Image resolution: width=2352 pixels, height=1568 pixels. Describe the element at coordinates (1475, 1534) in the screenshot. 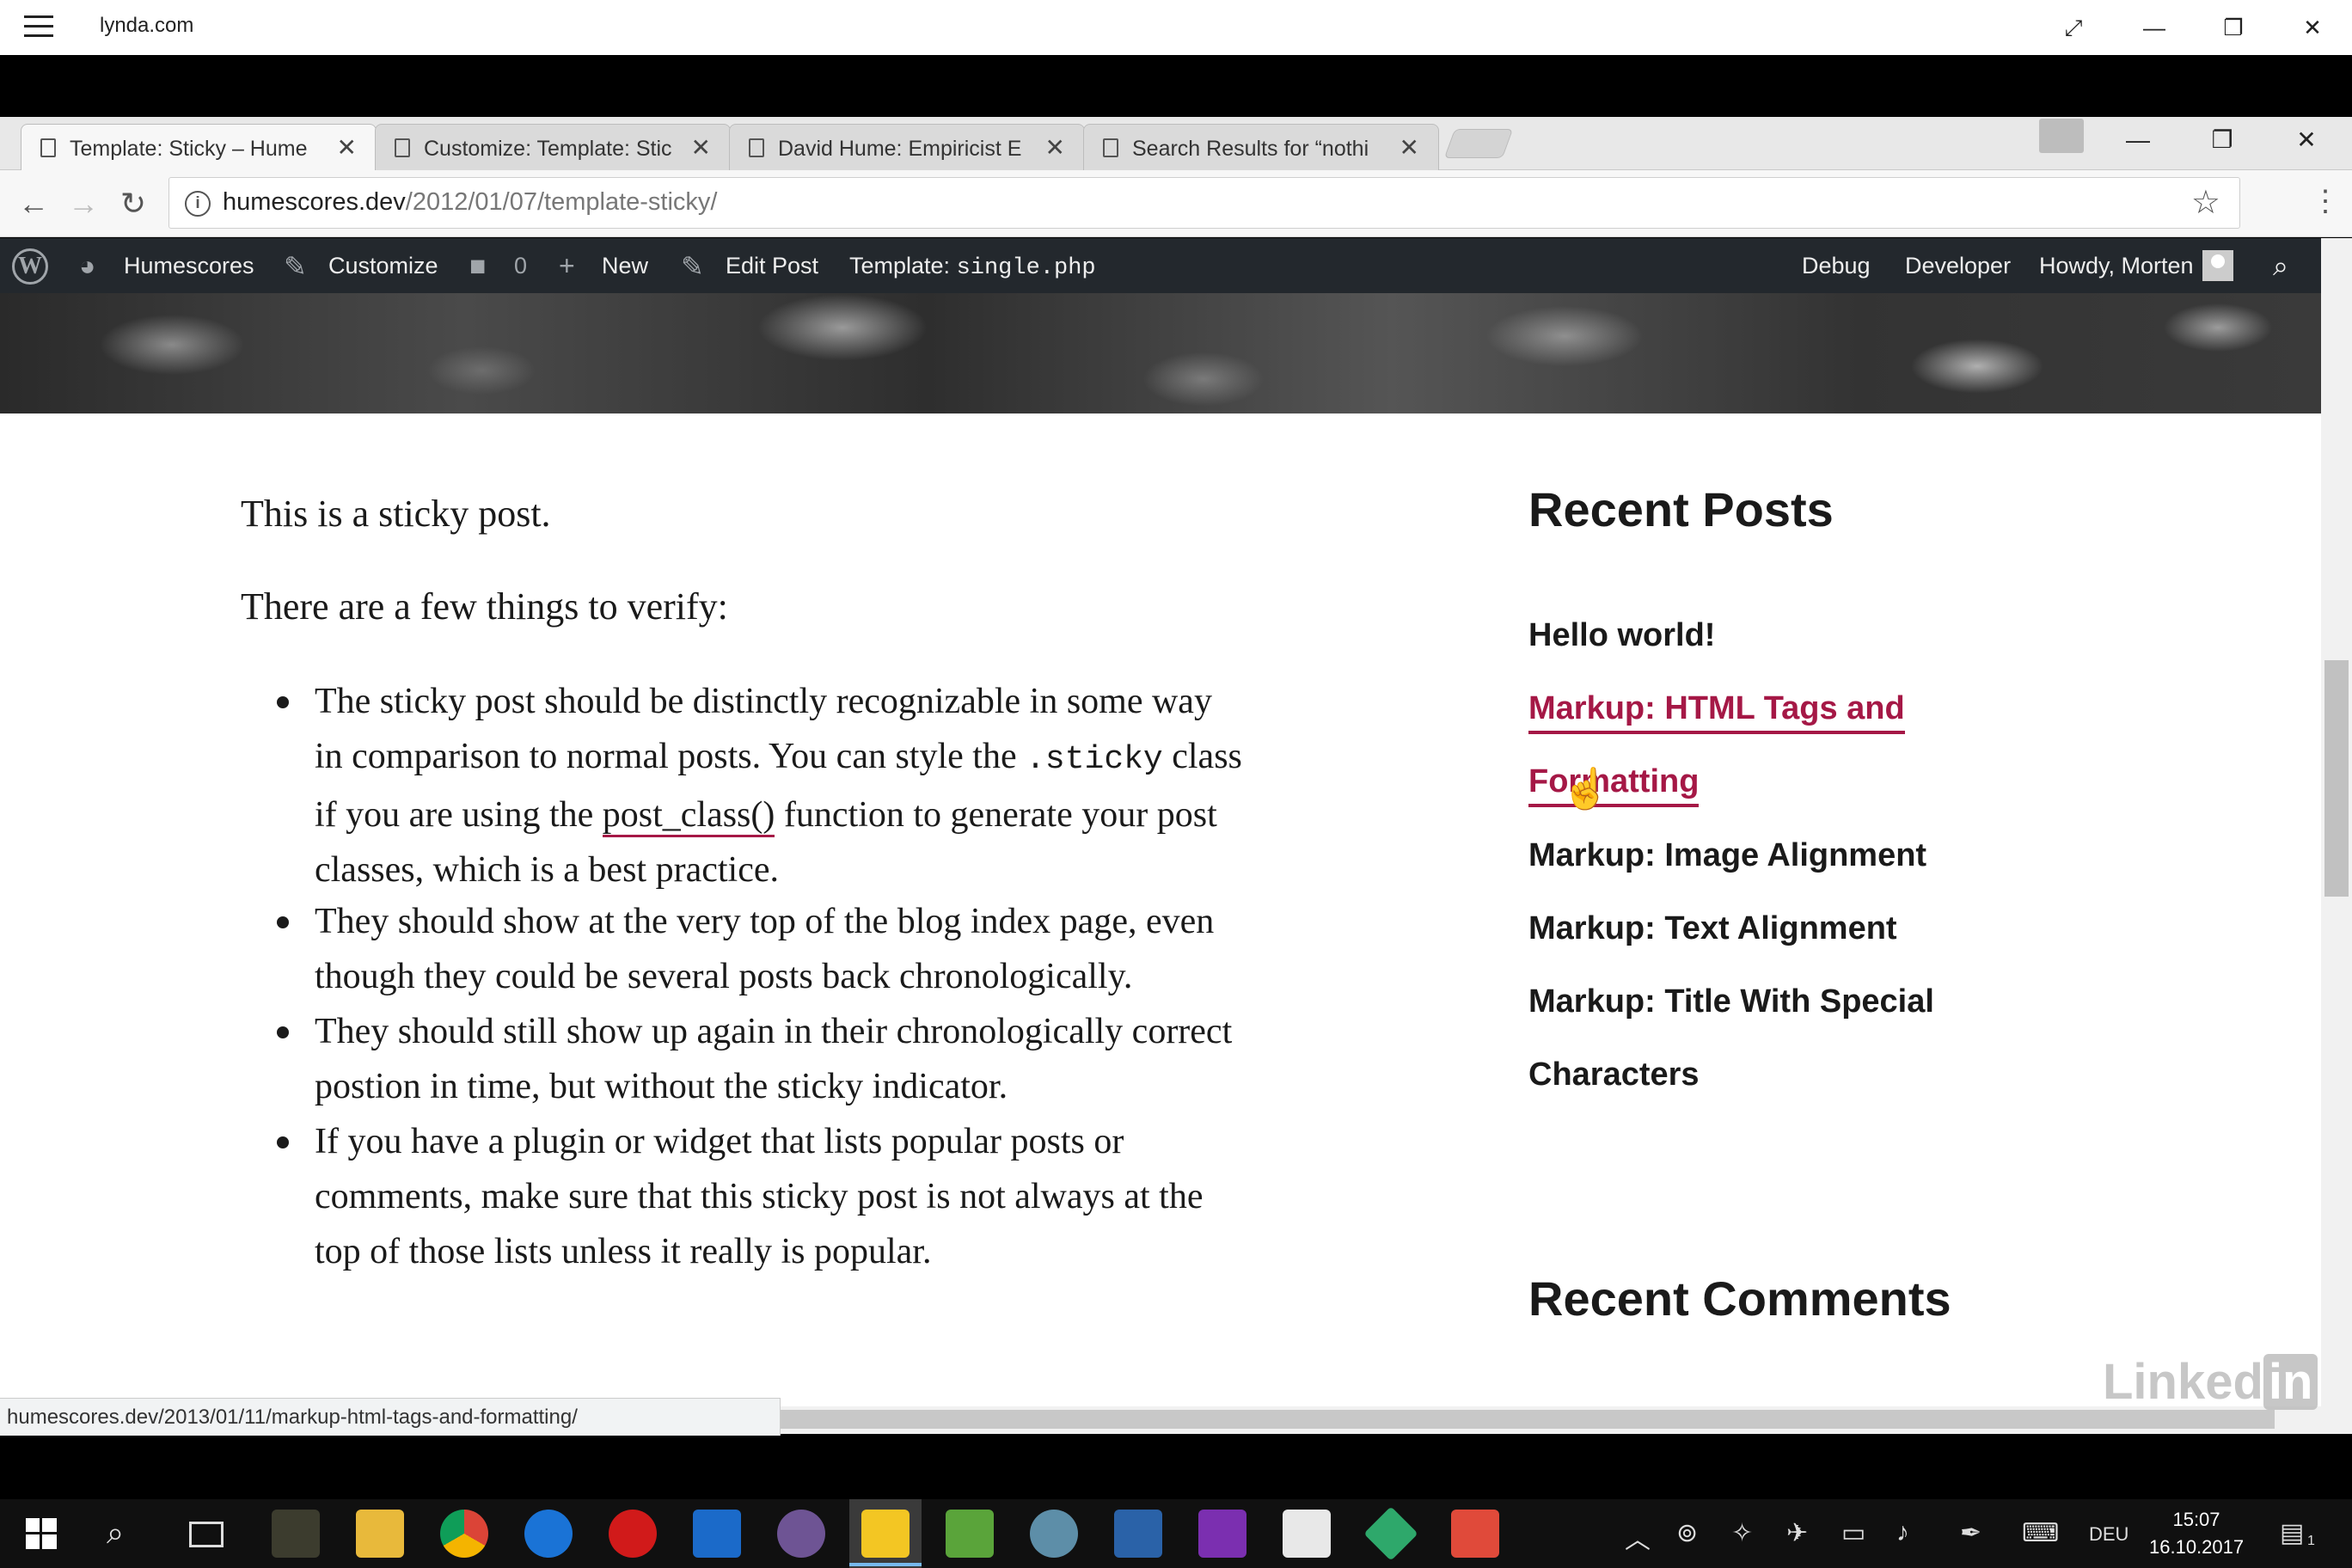

I see `sublime-app-icon` at that location.